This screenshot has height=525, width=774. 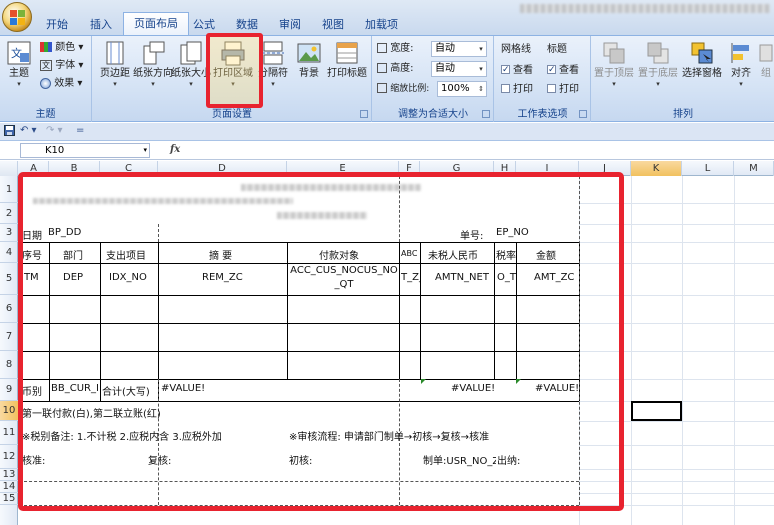 What do you see at coordinates (234, 70) in the screenshot?
I see `print-area-highlight` at bounding box center [234, 70].